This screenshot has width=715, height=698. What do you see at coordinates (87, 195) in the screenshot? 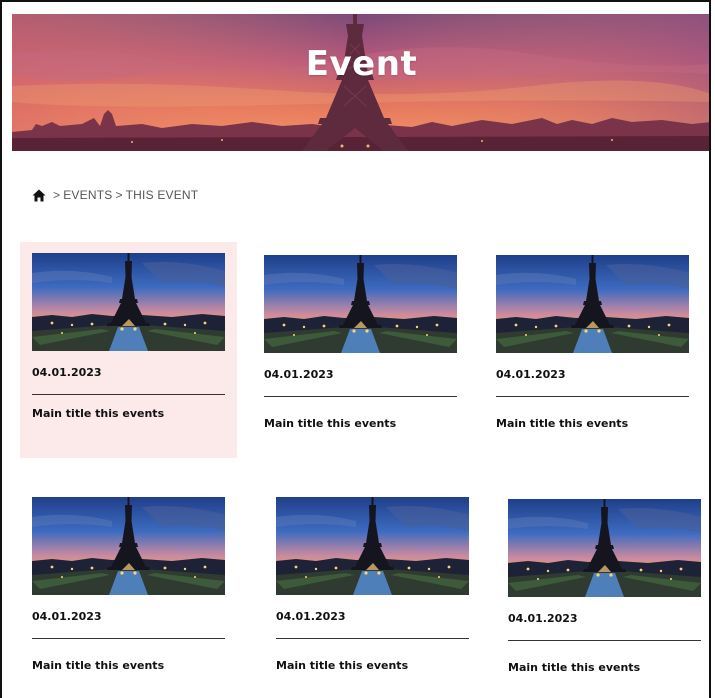
I see `breadcrumb-link-events: EVENTS` at bounding box center [87, 195].